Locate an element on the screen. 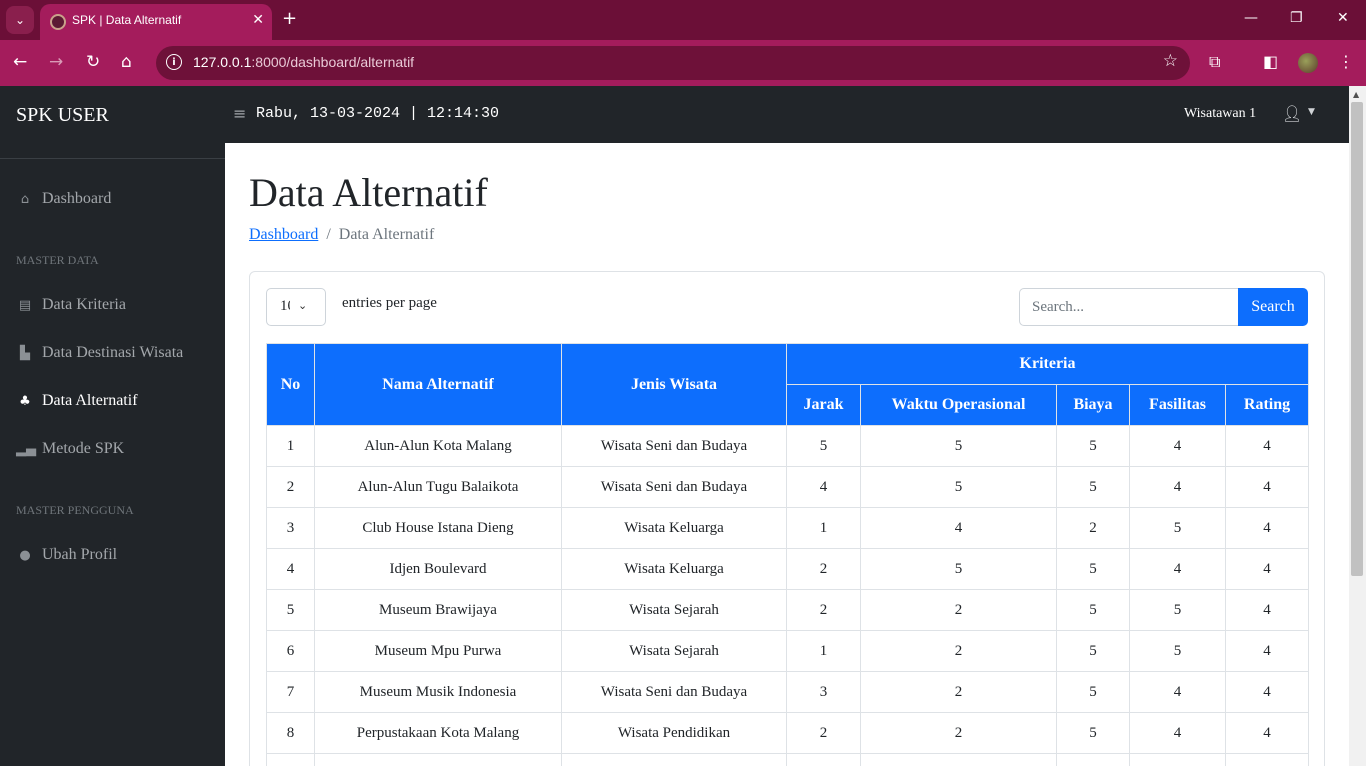 The height and width of the screenshot is (766, 1366). tab-title: SPK | Data Alternatif is located at coordinates (127, 20).